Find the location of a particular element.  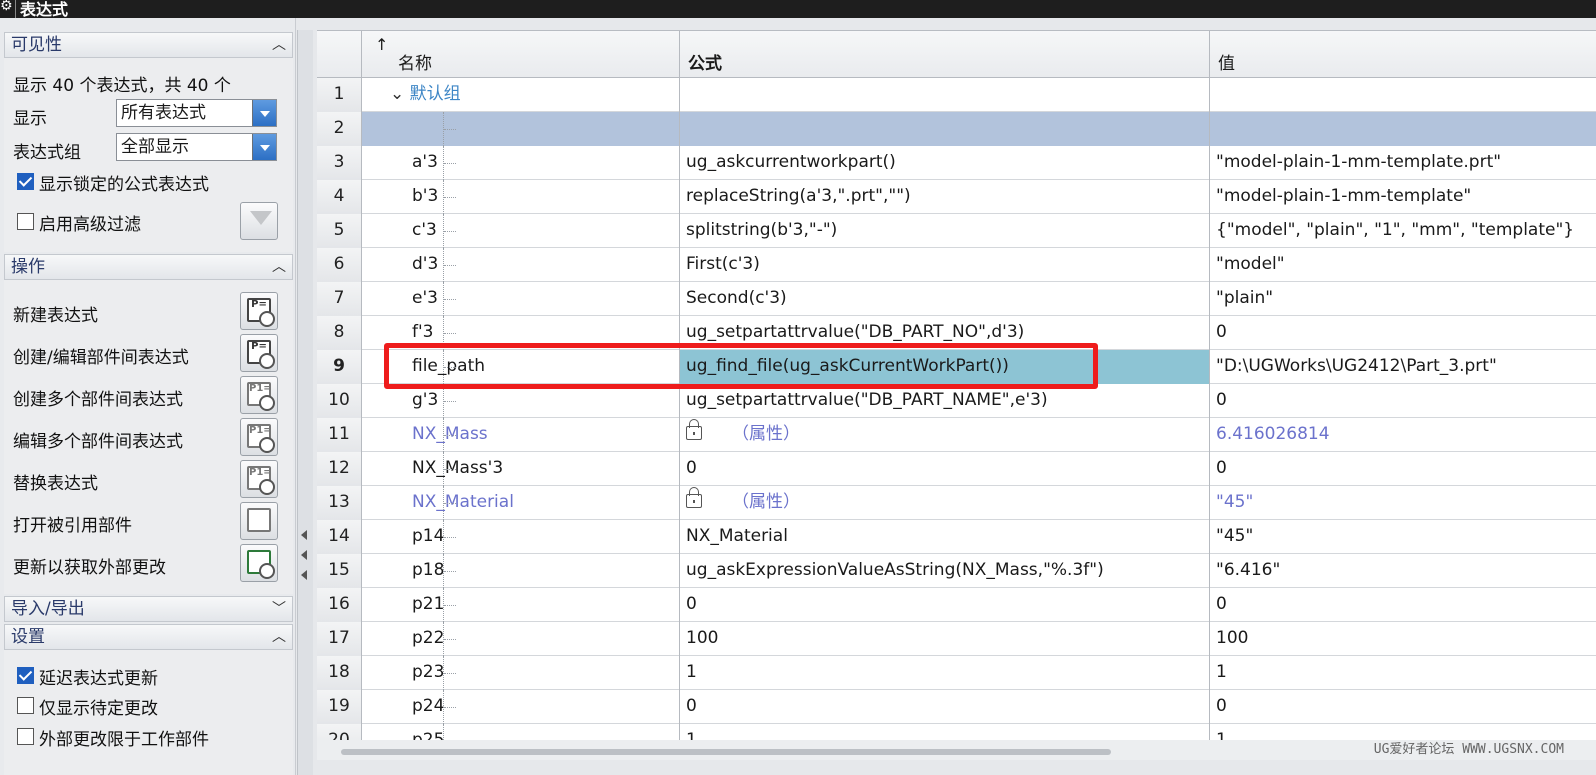

name-cell: NX_Material is located at coordinates (521, 503).